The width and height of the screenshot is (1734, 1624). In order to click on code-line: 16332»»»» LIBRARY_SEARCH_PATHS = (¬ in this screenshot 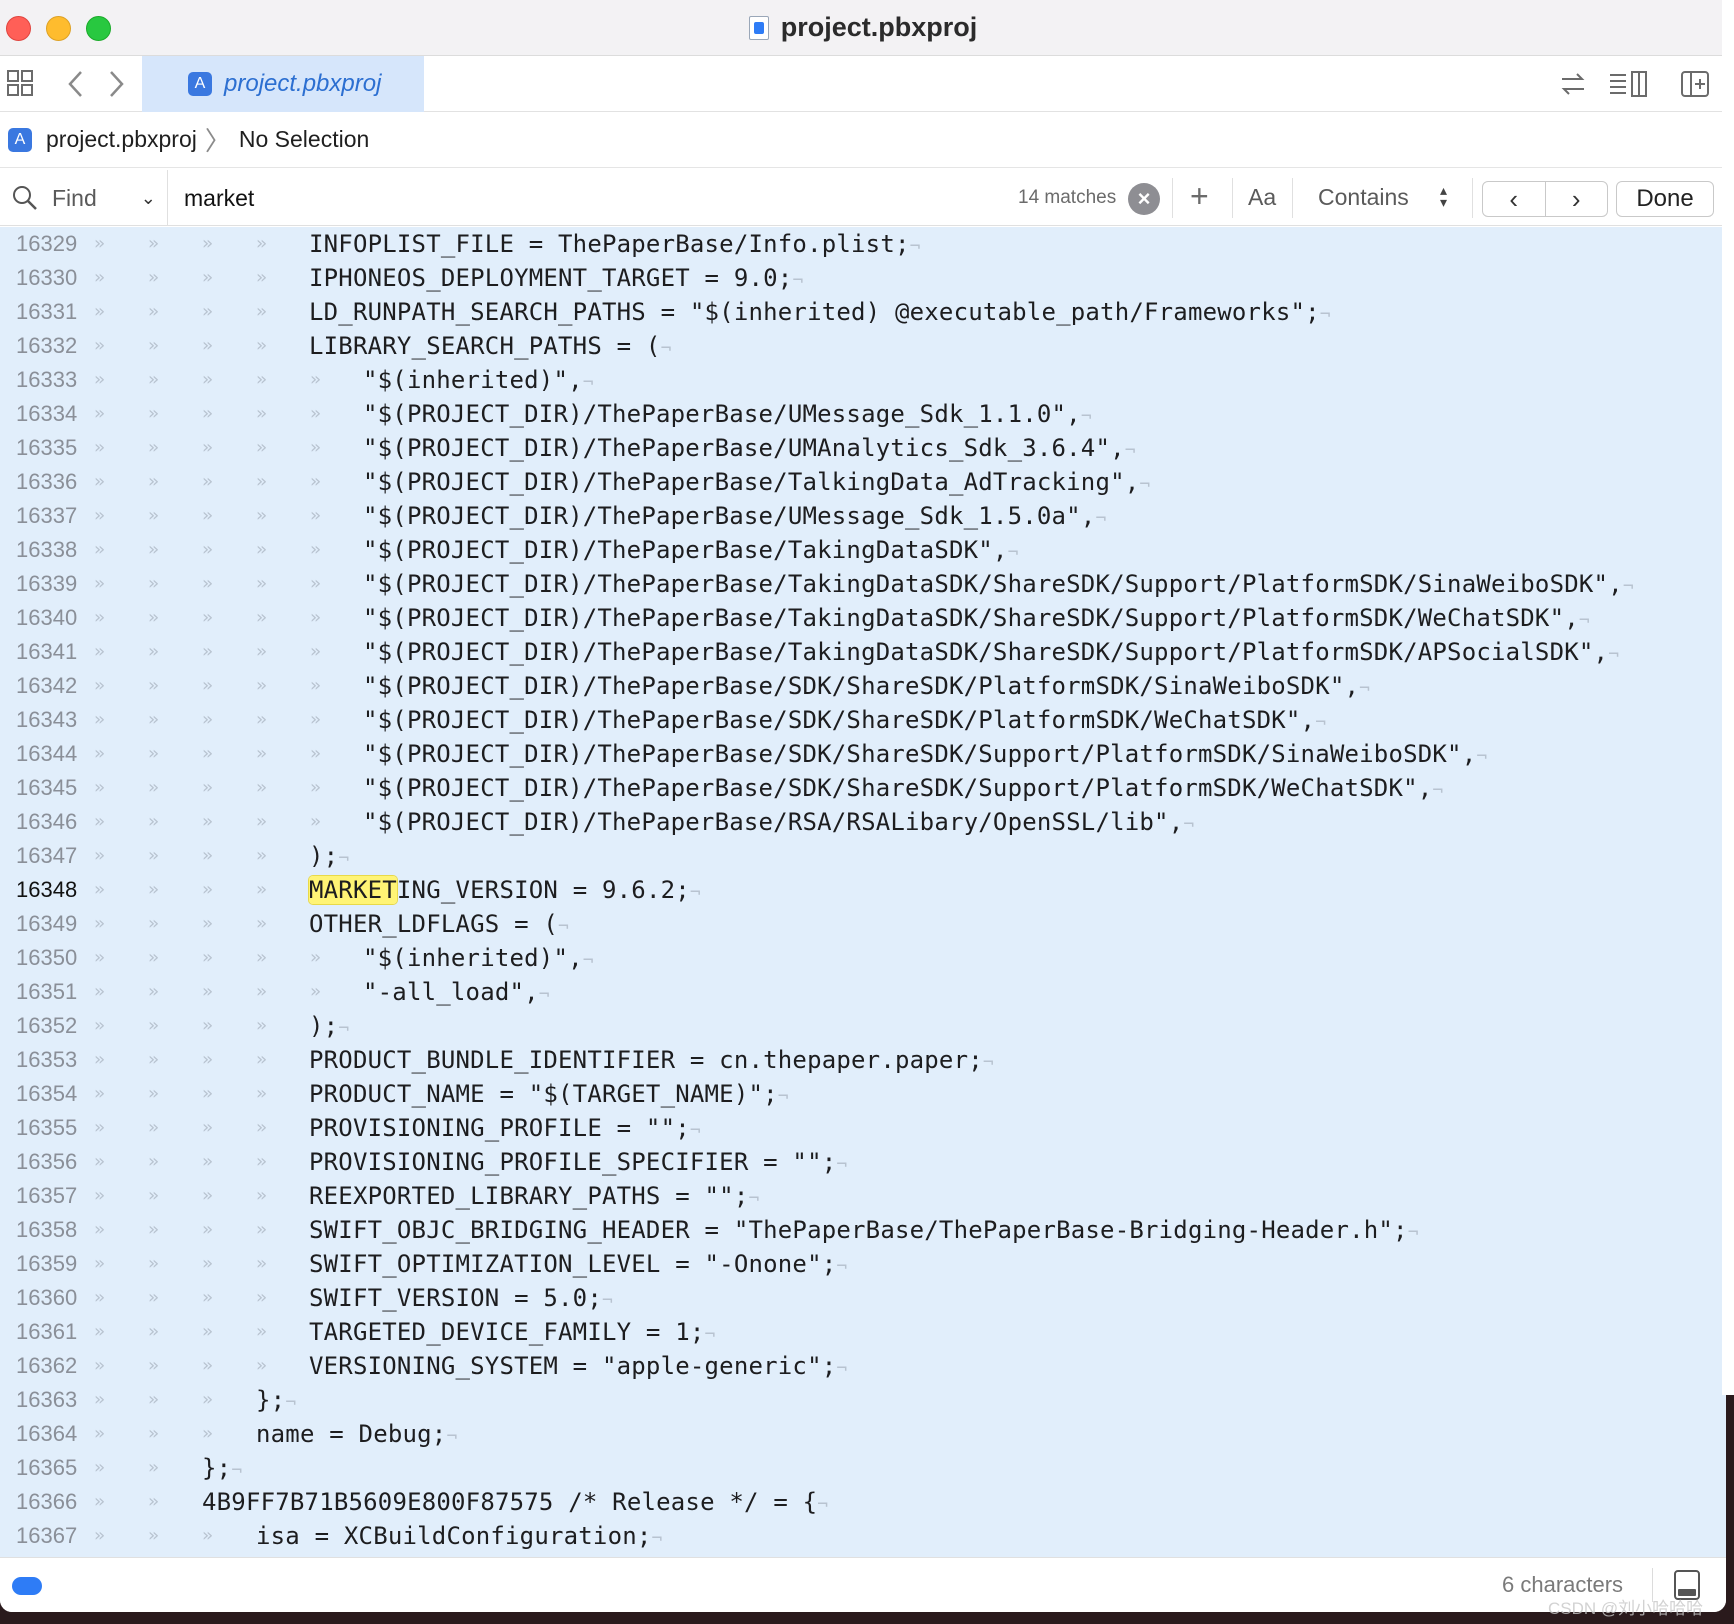, I will do `click(863, 346)`.